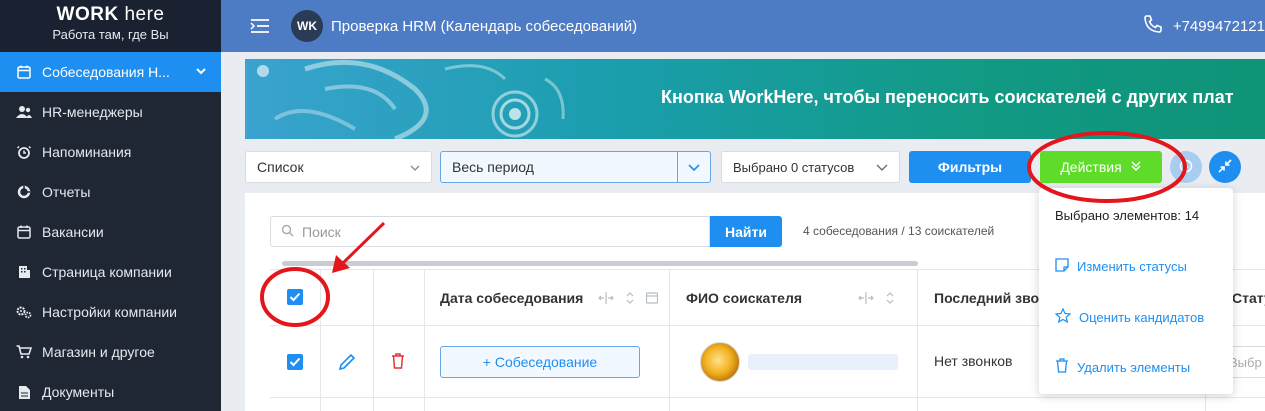  What do you see at coordinates (1218, 26) in the screenshot?
I see `phone-text: +7499472121` at bounding box center [1218, 26].